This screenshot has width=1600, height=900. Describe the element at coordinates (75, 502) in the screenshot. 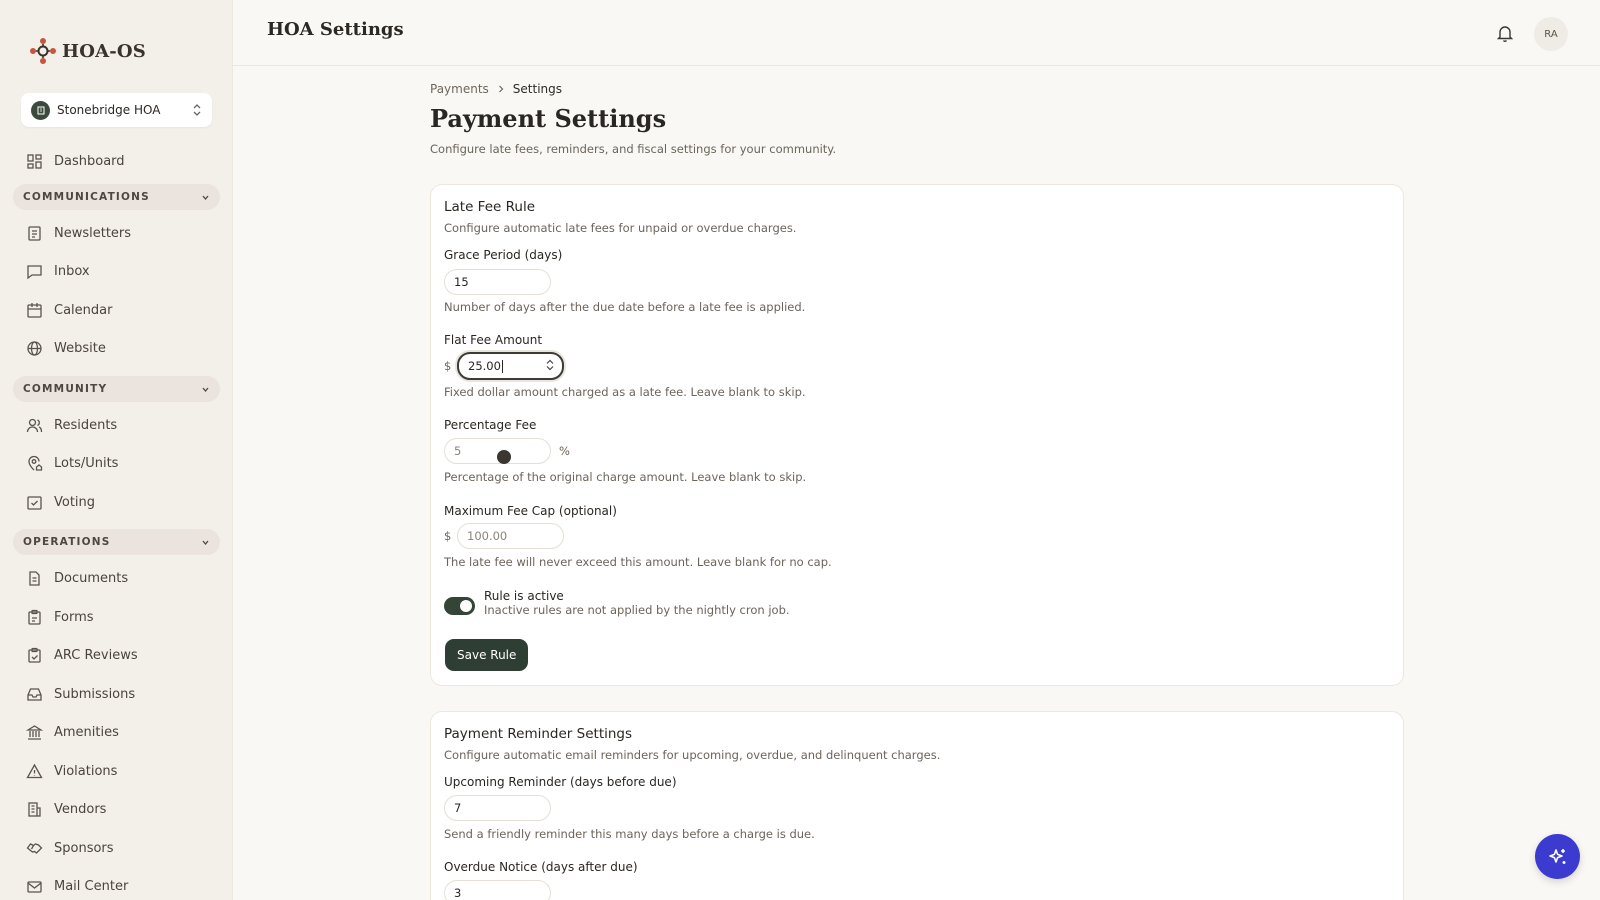

I see `nav-label: Voting` at that location.